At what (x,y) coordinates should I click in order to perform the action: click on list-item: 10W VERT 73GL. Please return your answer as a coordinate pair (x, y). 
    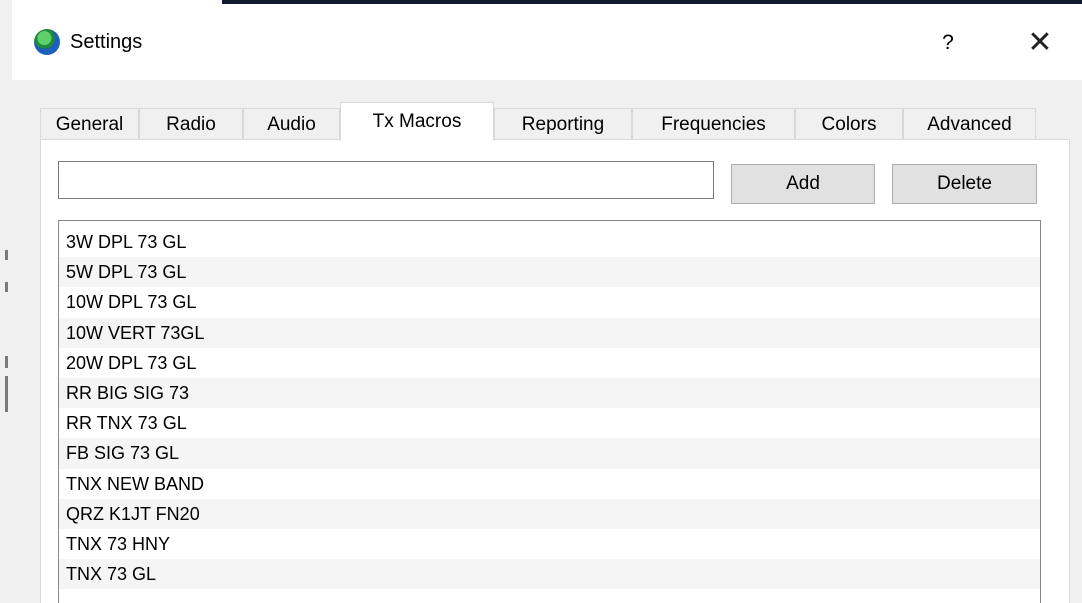
    Looking at the image, I should click on (549, 332).